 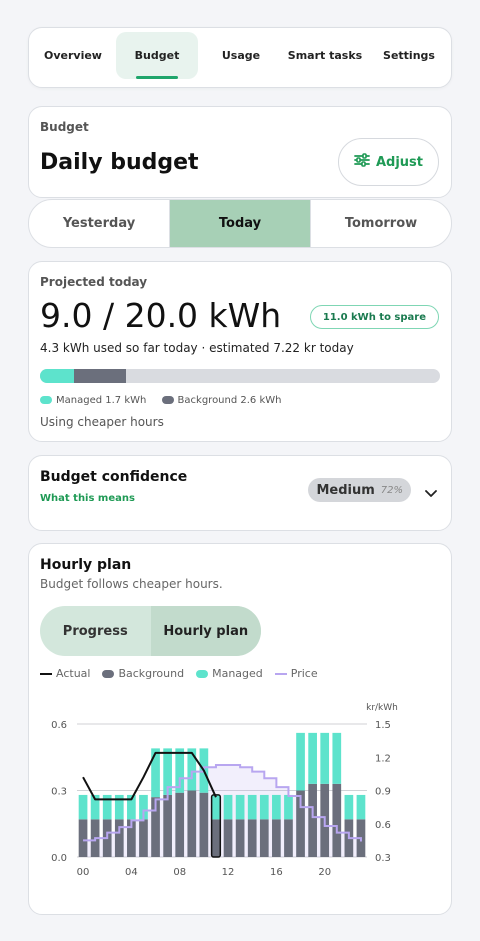 I want to click on toggle-hourly-plan: Hourly plan, so click(x=205, y=631).